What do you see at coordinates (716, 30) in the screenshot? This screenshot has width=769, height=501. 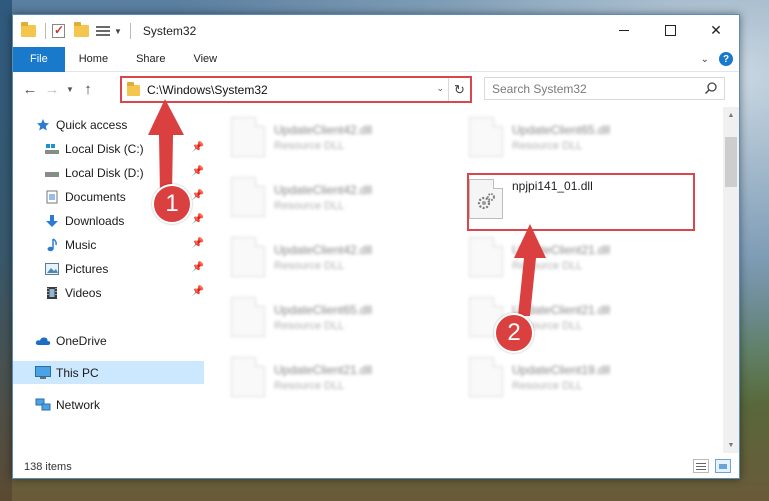 I see `close-button: ✕` at bounding box center [716, 30].